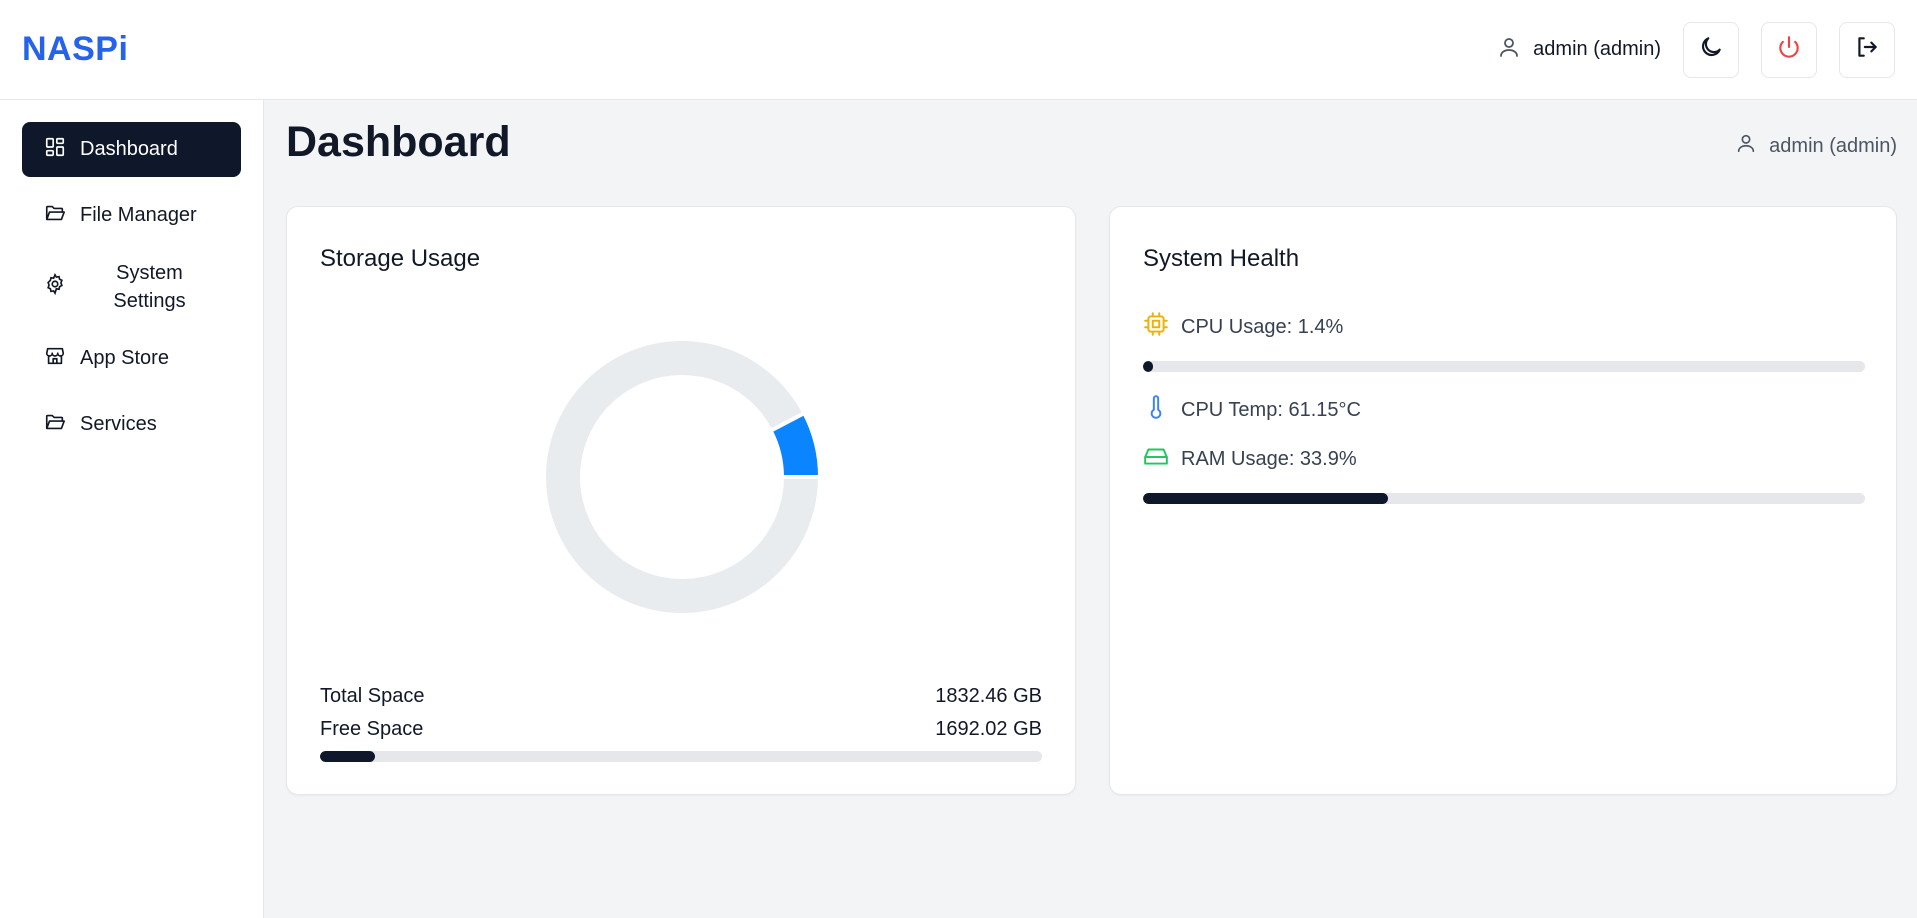 This screenshot has height=918, width=1917. I want to click on cpu-temp-metric: CPU Temp: 61.15°C, so click(1252, 410).